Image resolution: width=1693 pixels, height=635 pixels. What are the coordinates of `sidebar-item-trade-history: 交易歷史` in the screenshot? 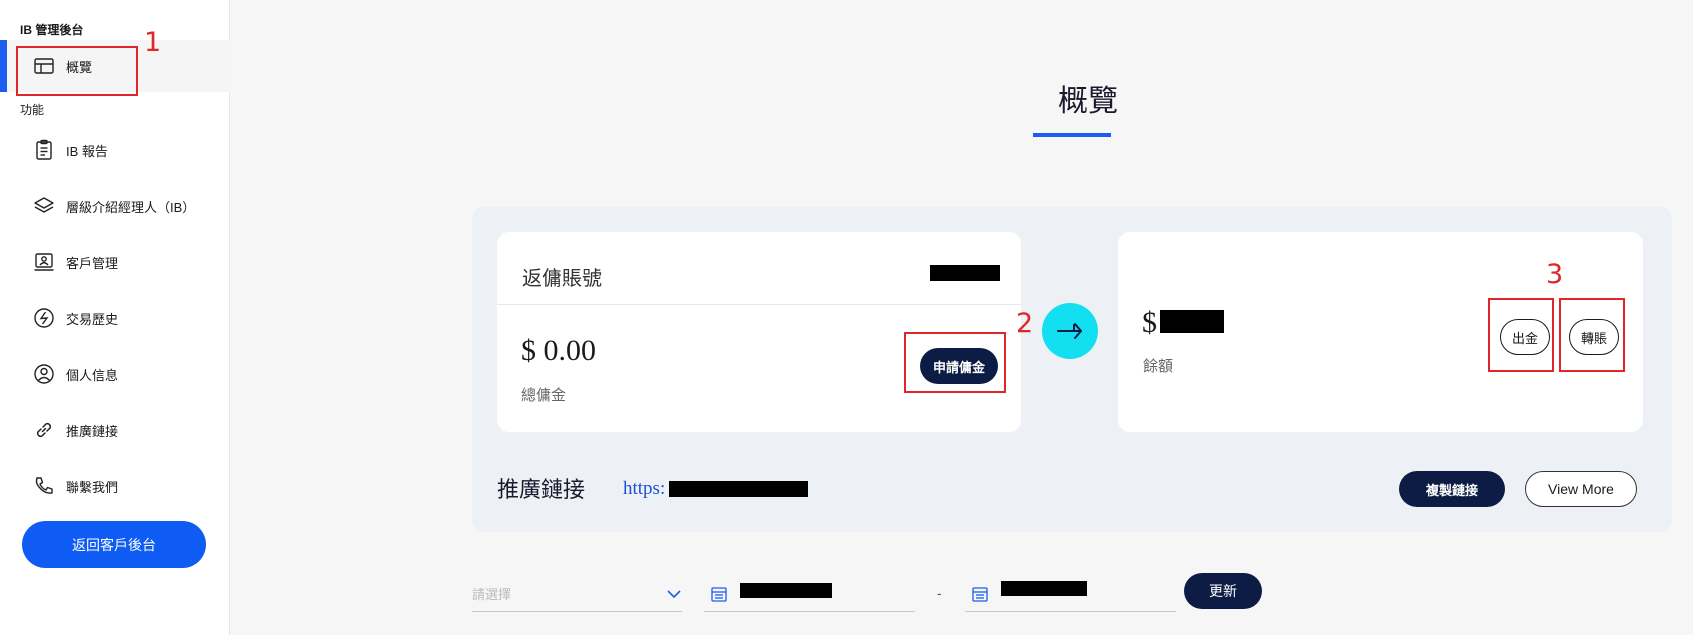 It's located at (115, 318).